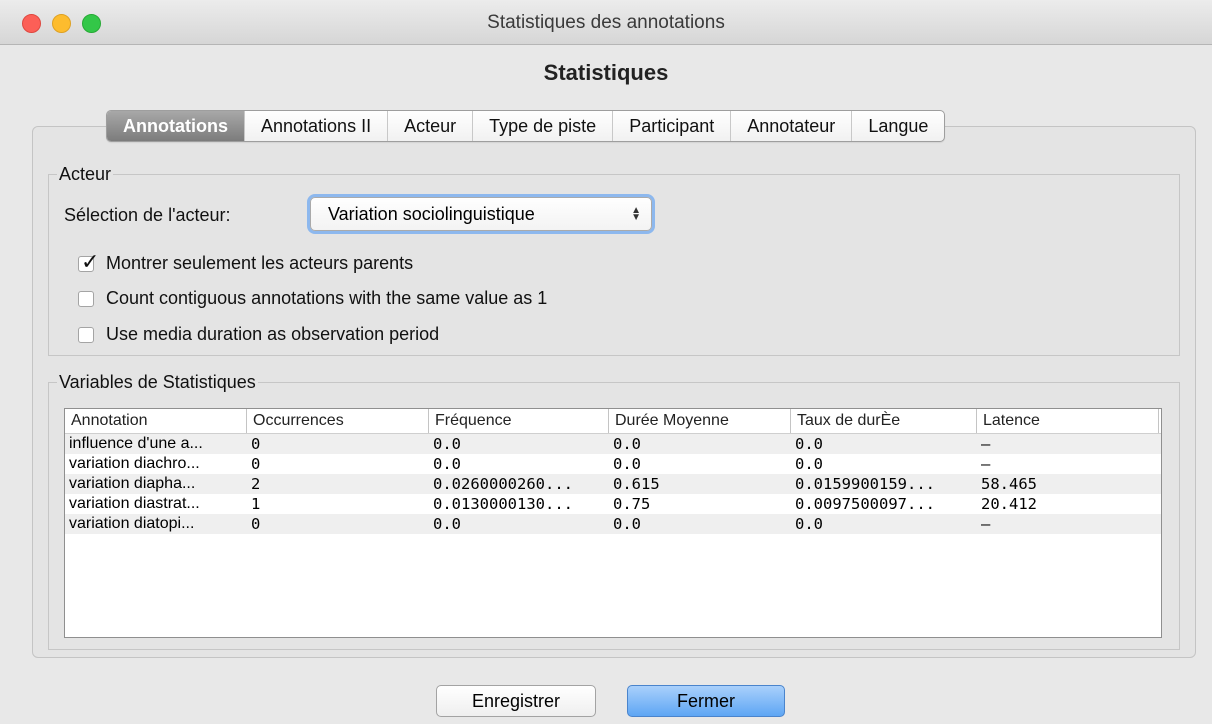  Describe the element at coordinates (256, 504) in the screenshot. I see `table-cell: 1` at that location.